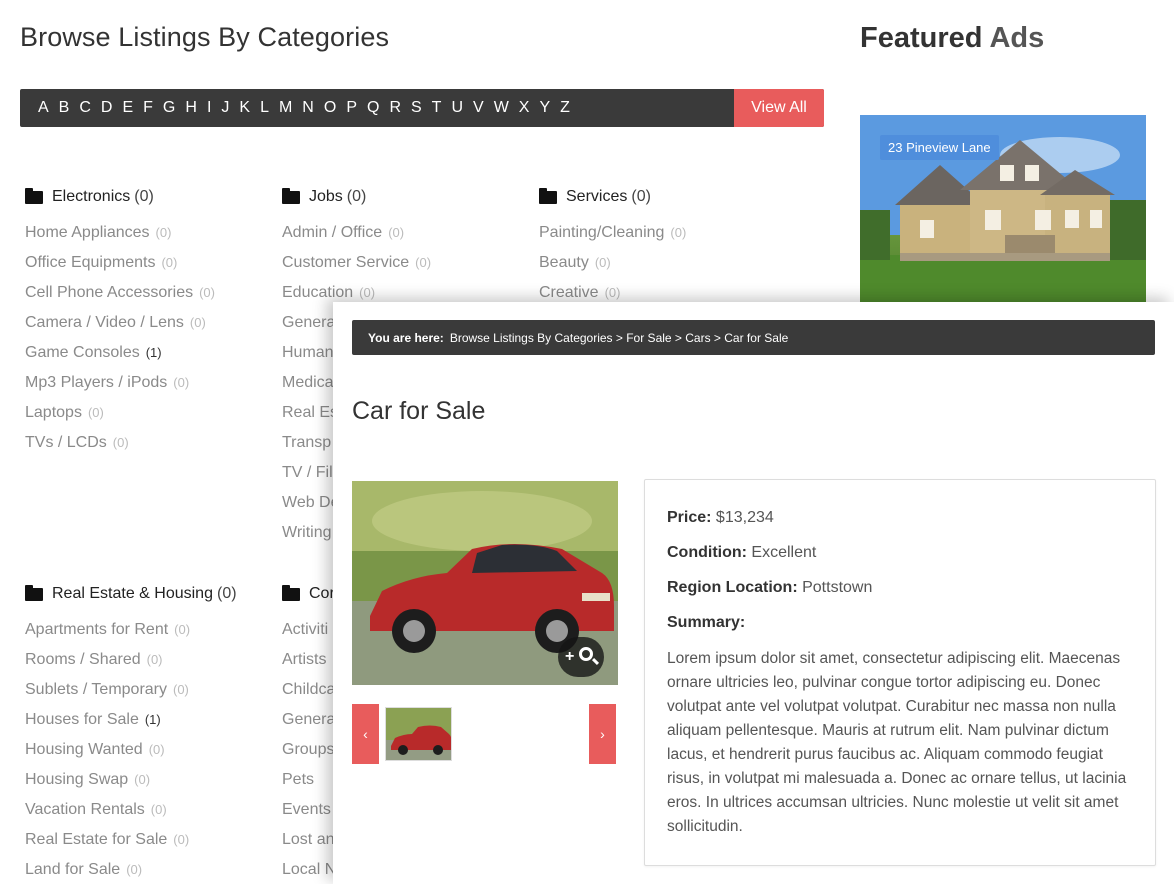 The height and width of the screenshot is (884, 1174). I want to click on category-heading: Electronics (0), so click(147, 197).